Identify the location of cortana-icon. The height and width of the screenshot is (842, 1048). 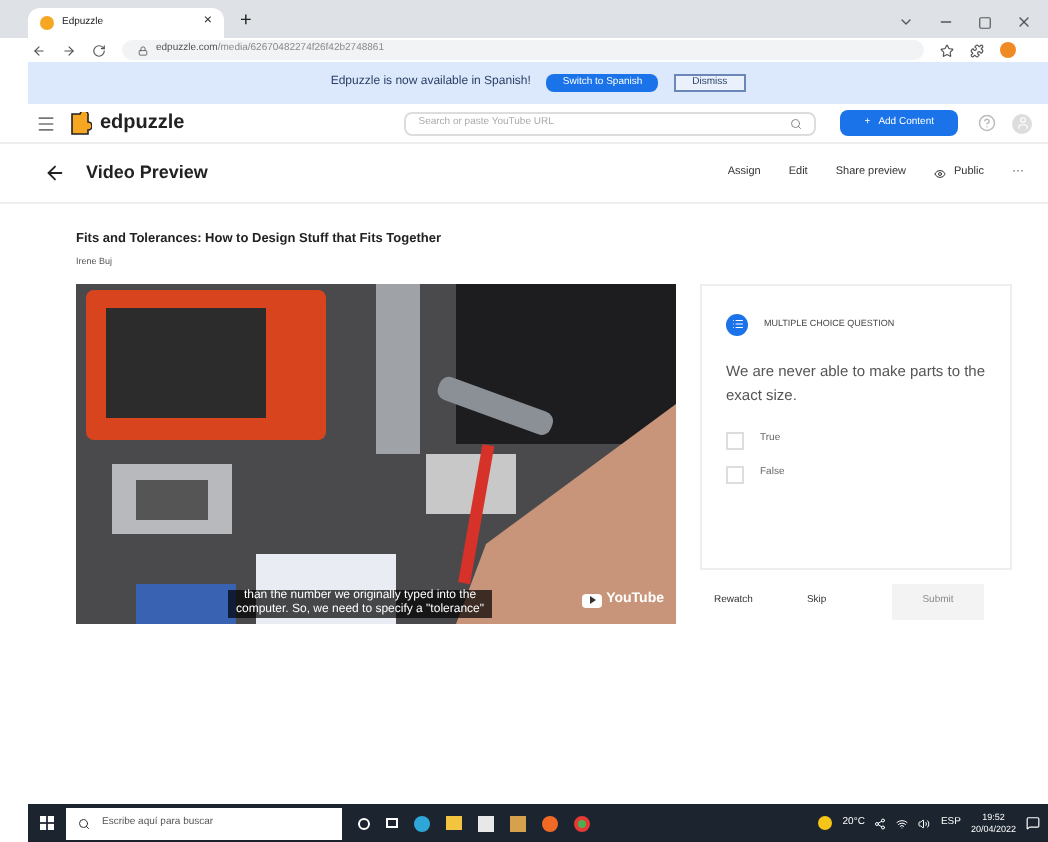
(364, 823).